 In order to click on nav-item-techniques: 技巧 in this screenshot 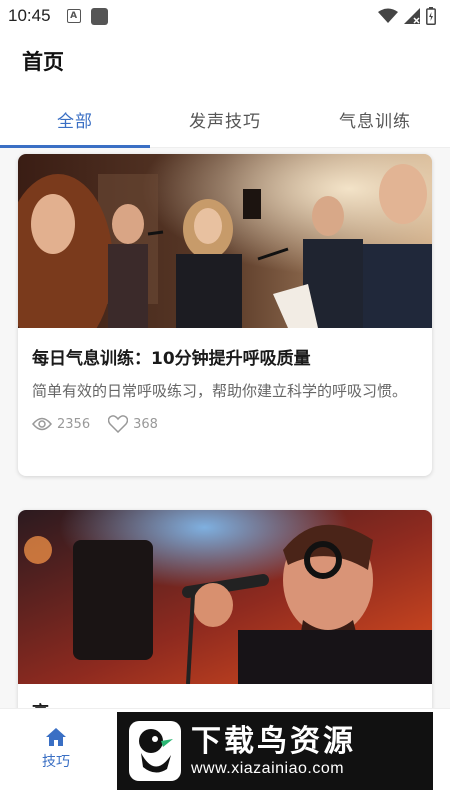, I will do `click(56, 749)`.